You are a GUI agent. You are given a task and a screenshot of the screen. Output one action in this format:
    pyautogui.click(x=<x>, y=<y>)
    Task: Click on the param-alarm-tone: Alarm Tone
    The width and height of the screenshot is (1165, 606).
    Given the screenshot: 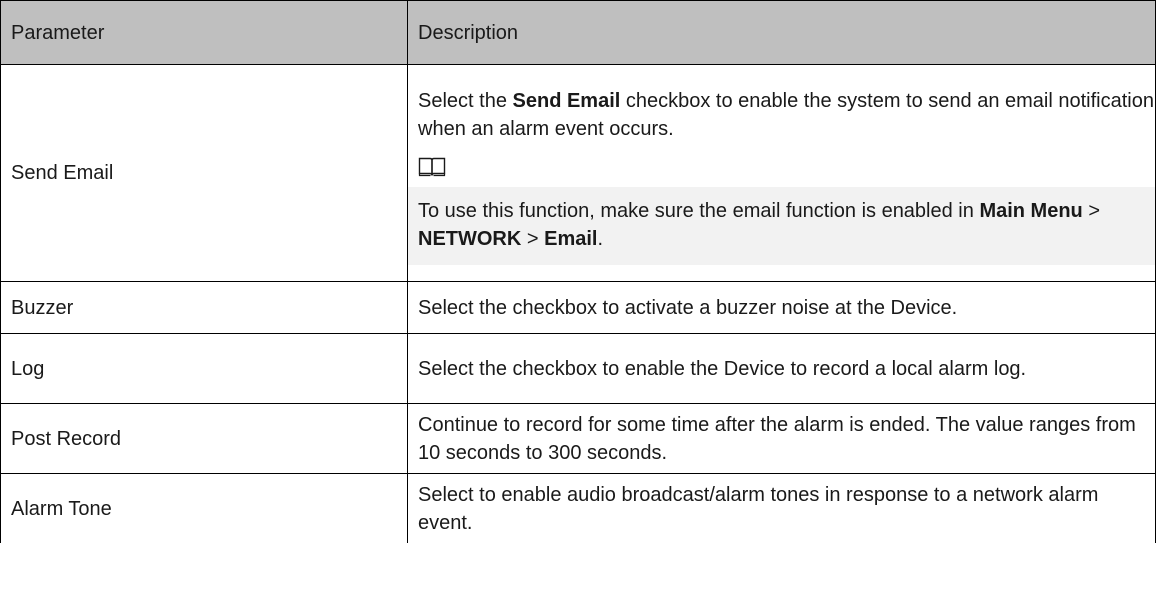 What is the action you would take?
    pyautogui.click(x=204, y=508)
    